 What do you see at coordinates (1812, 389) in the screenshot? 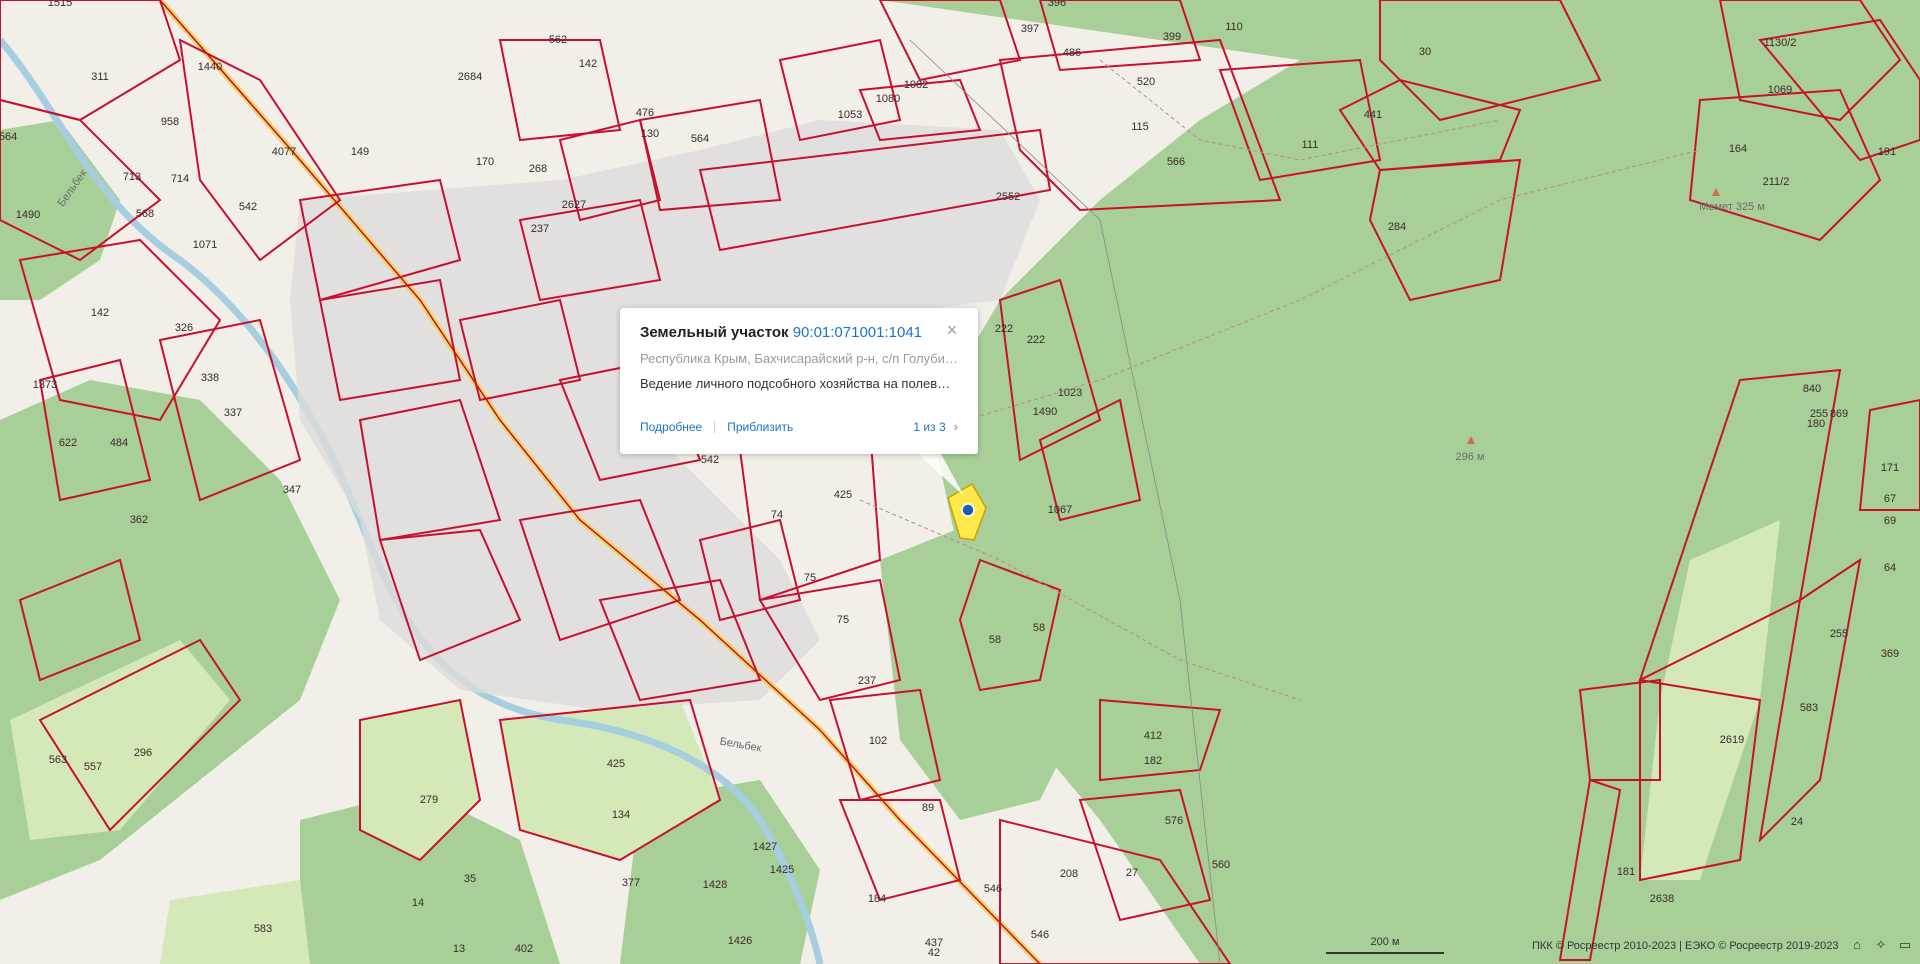
I see `parcel-label: 840` at bounding box center [1812, 389].